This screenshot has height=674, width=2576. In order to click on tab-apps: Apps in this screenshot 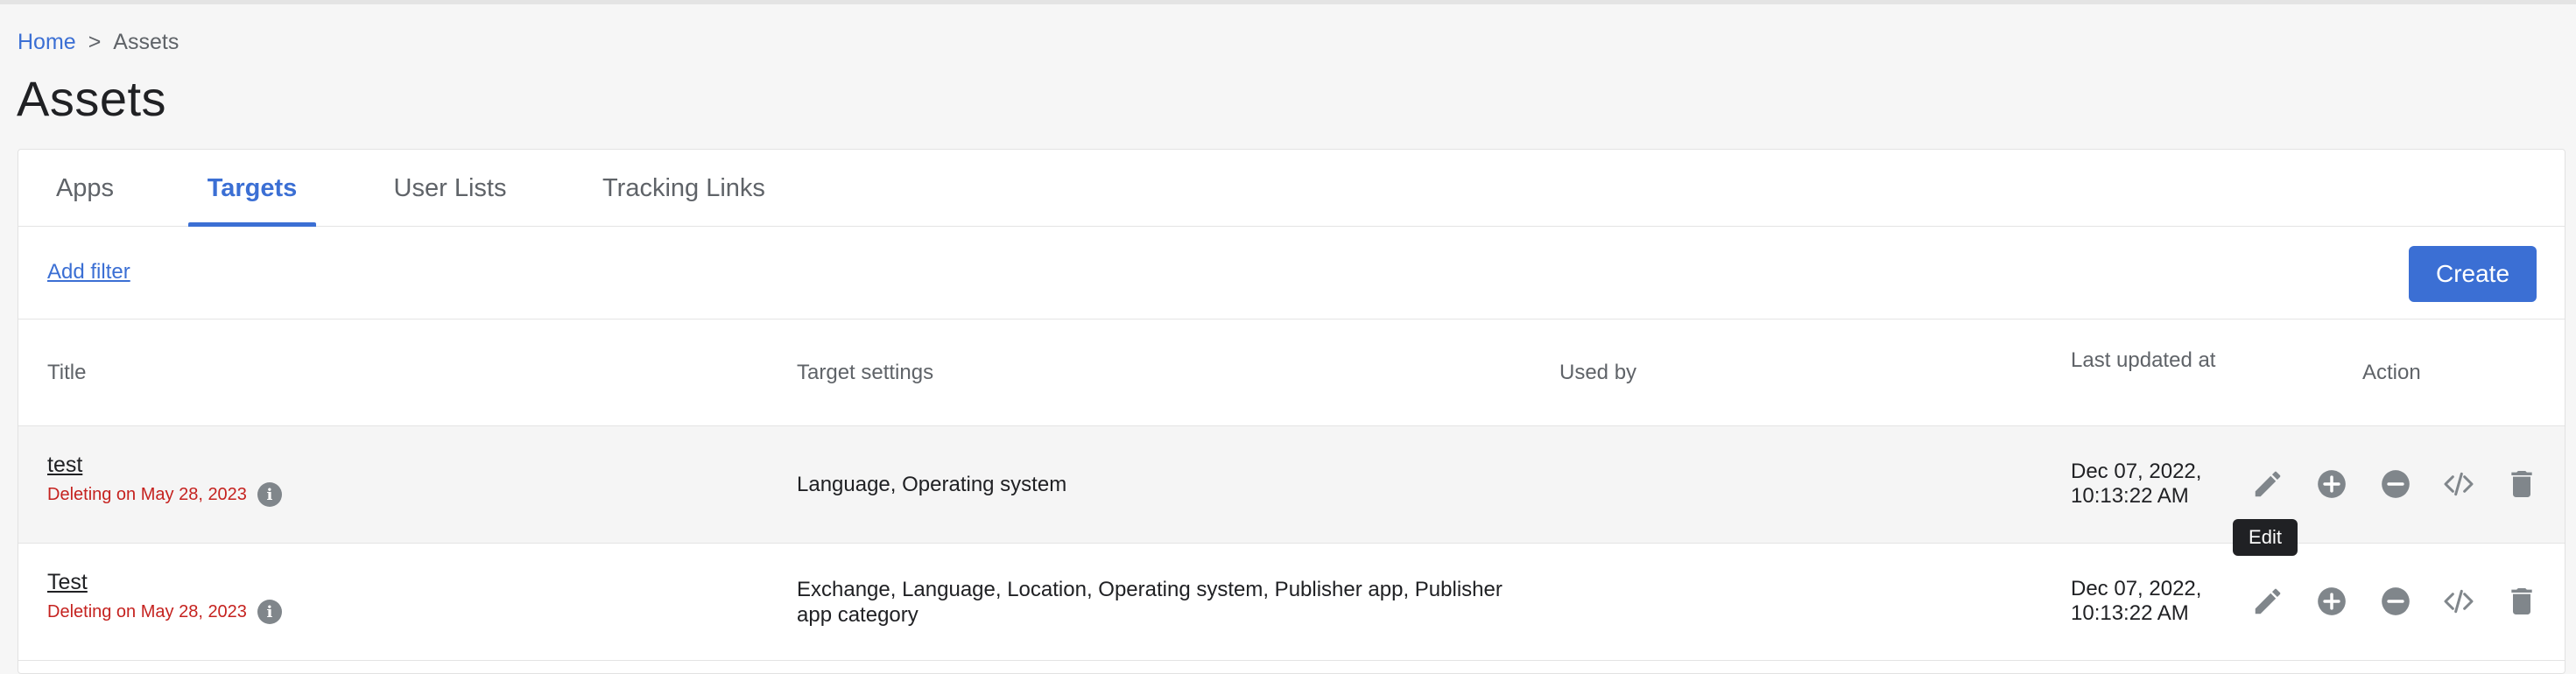, I will do `click(84, 188)`.